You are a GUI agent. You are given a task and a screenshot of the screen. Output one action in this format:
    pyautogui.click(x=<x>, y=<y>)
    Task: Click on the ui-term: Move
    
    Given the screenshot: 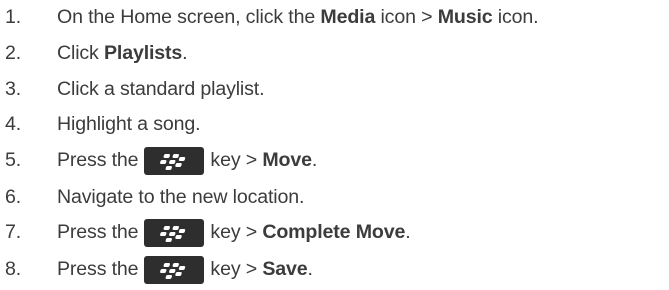 What is the action you would take?
    pyautogui.click(x=287, y=159)
    